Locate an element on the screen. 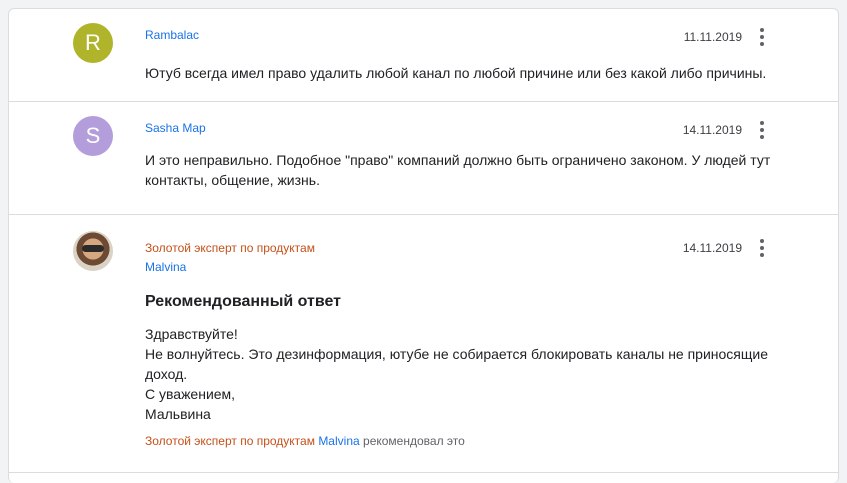 This screenshot has width=847, height=483. recommender-badge: Золотой эксперт по продуктам is located at coordinates (230, 441).